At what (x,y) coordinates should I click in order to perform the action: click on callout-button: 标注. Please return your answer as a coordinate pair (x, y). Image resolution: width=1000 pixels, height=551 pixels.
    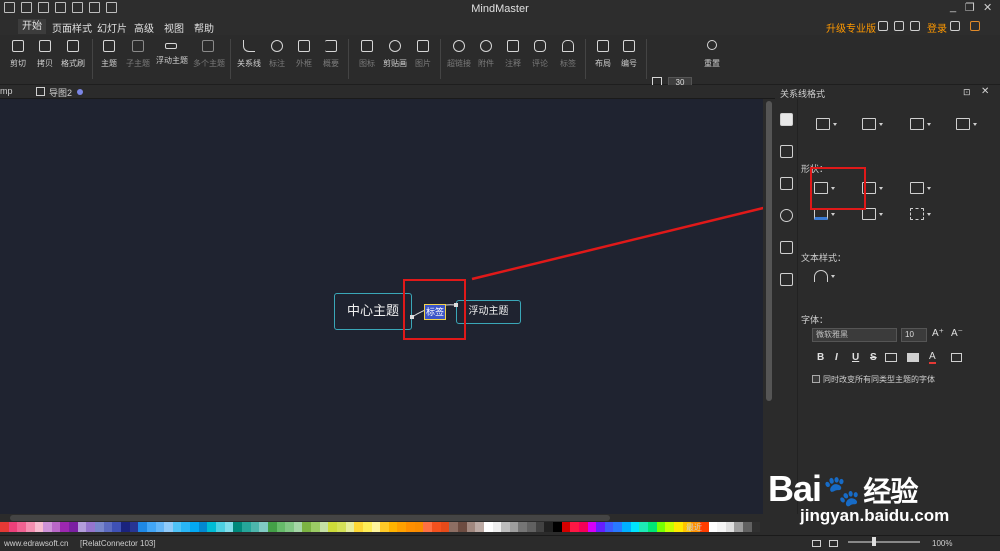
    Looking at the image, I should click on (277, 54).